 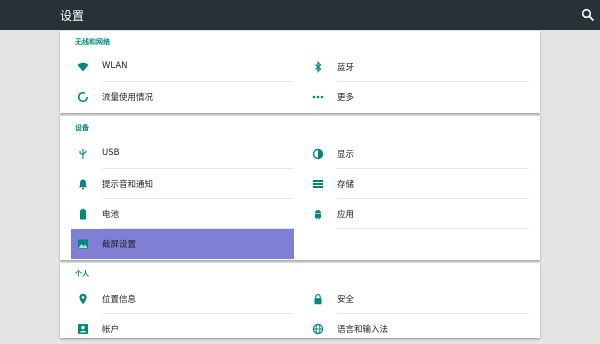 I want to click on search-icon, so click(x=588, y=15).